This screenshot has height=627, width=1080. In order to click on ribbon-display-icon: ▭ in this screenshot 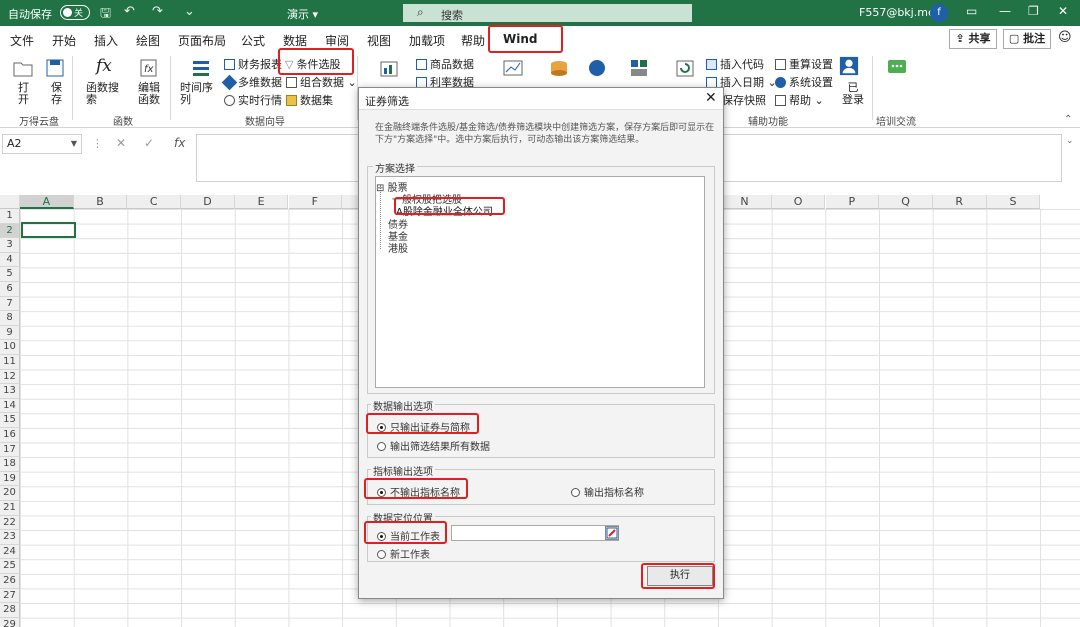, I will do `click(971, 11)`.